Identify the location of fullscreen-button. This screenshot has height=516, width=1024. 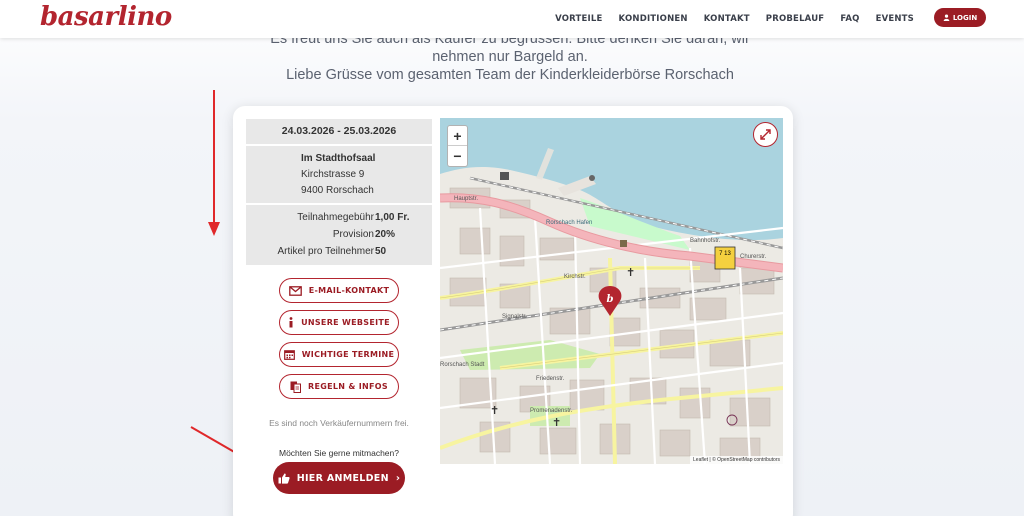
(765, 134).